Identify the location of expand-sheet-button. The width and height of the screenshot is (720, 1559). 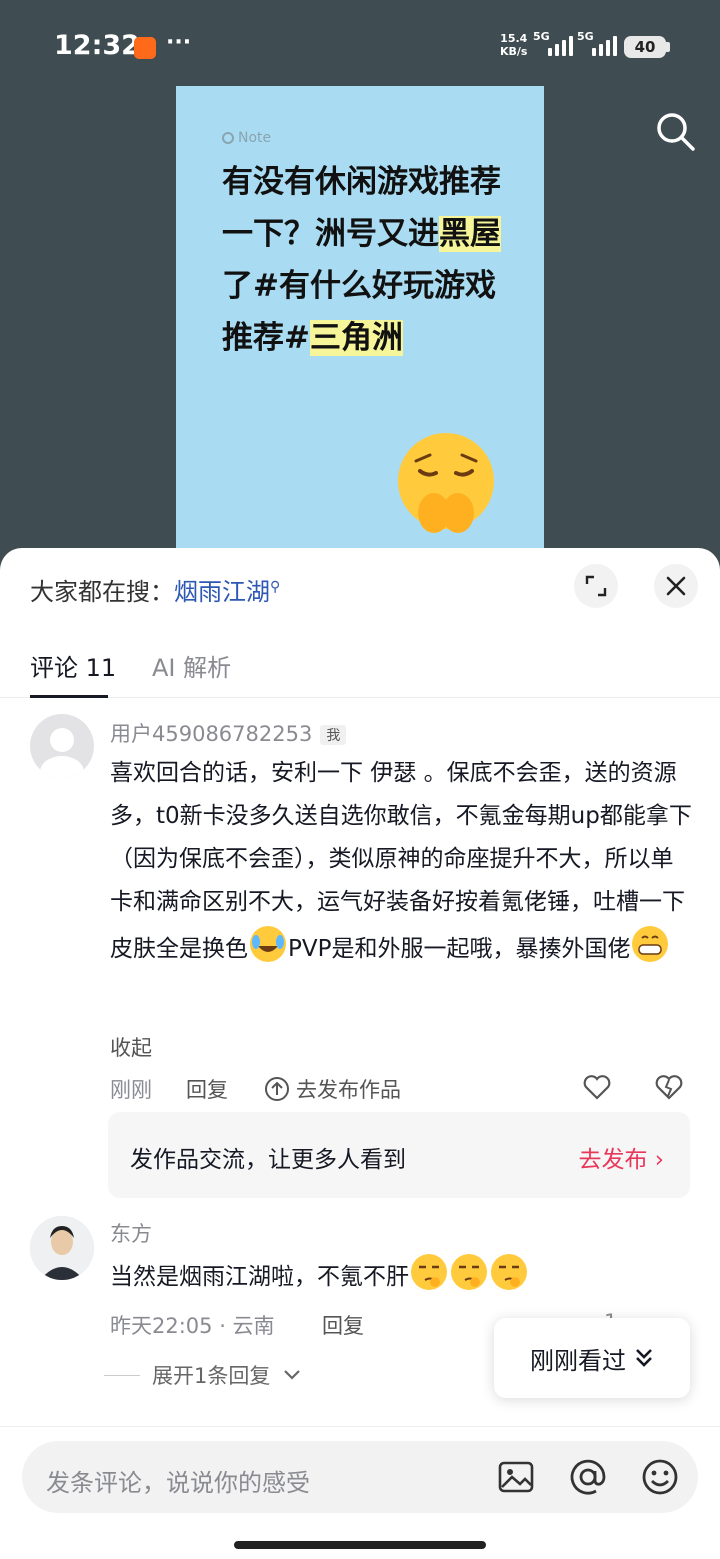
(596, 586).